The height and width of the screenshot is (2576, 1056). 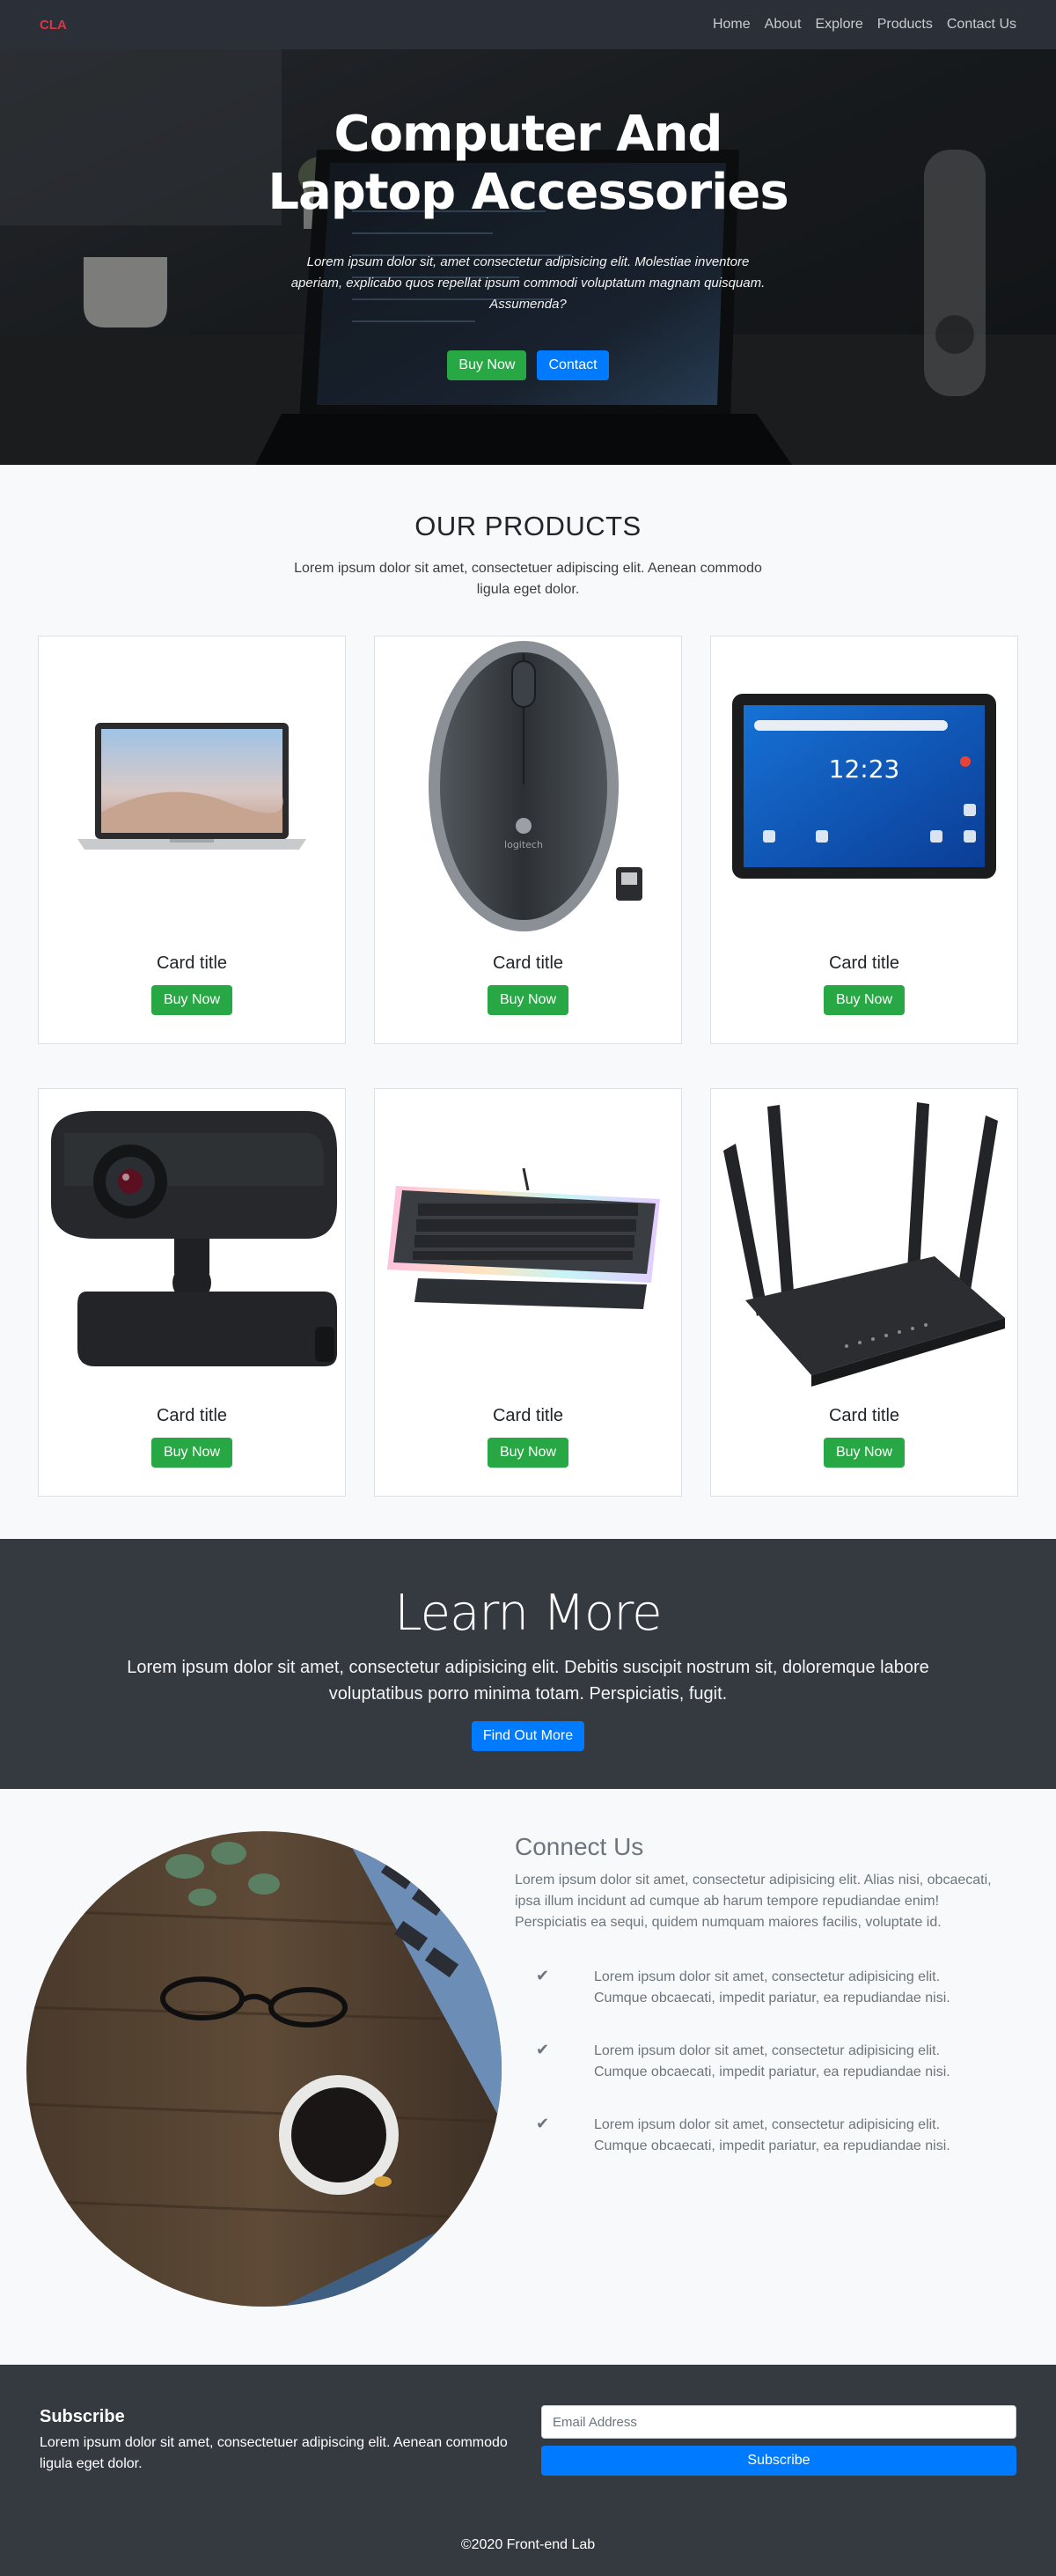 I want to click on hero-buttons: Buy Now Contact, so click(x=528, y=365).